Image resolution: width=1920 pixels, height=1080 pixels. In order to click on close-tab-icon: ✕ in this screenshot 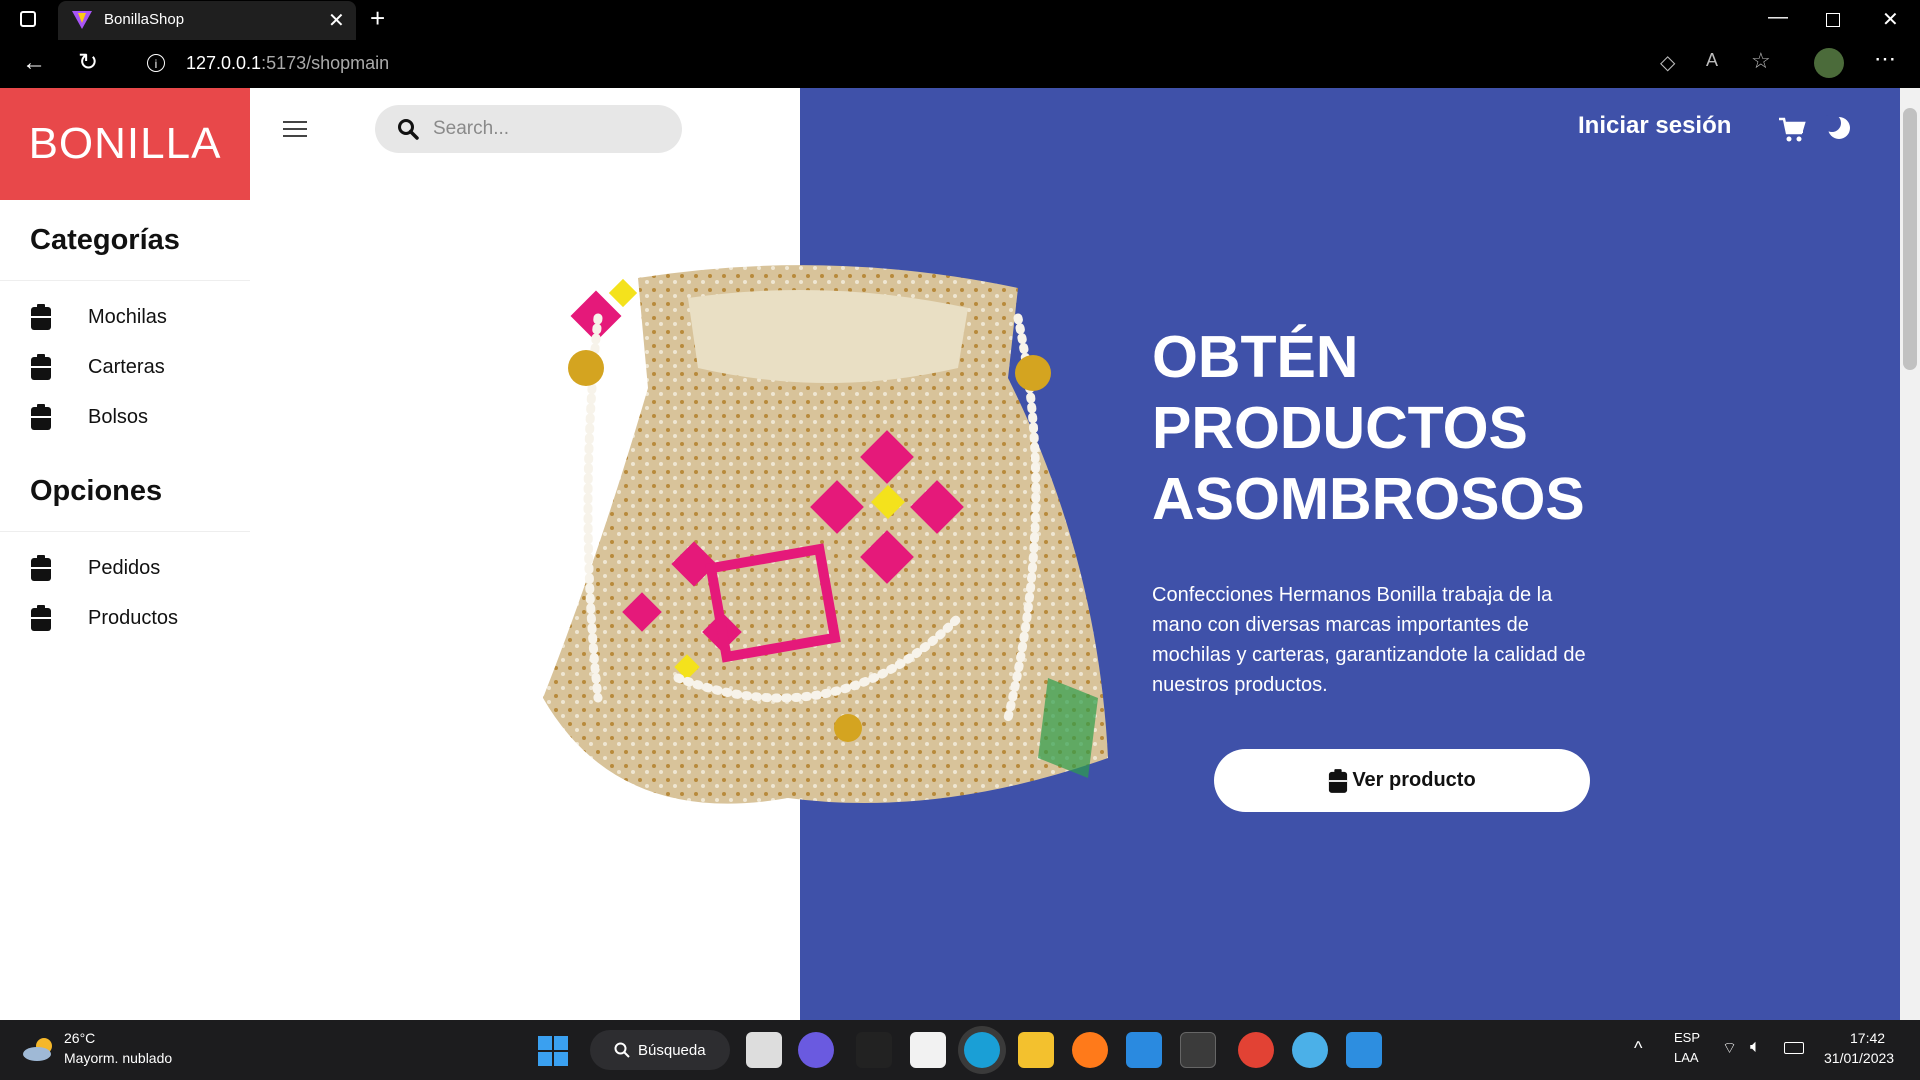, I will do `click(336, 20)`.